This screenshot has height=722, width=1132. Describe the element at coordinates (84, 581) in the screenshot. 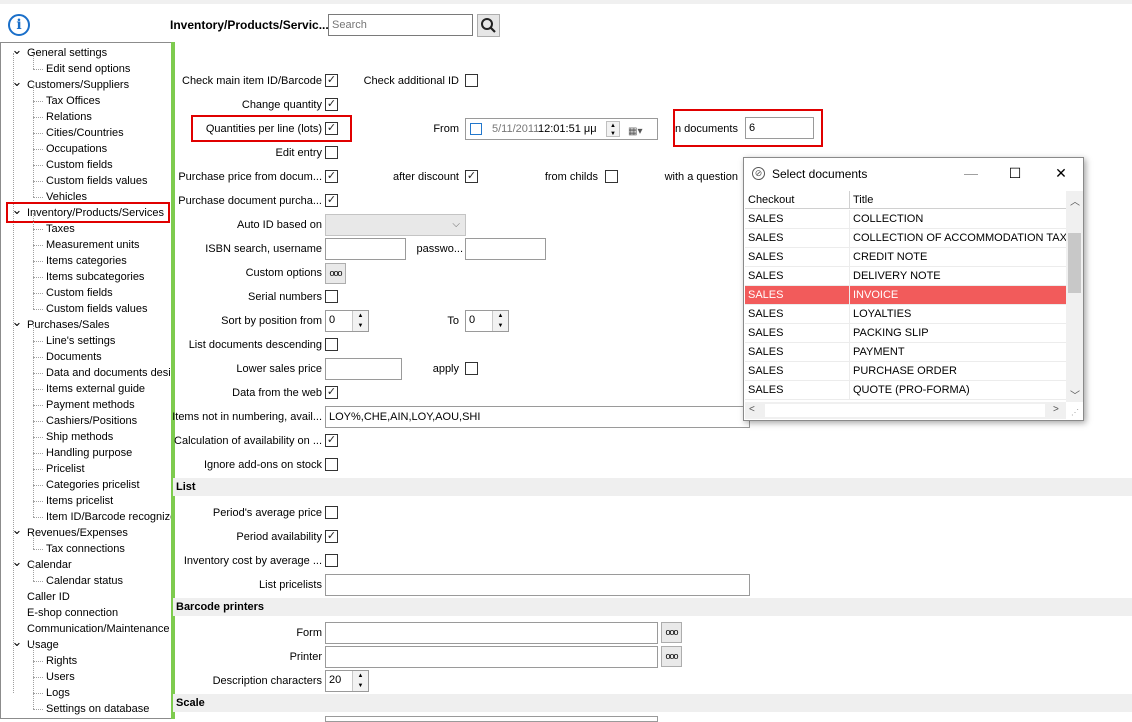

I see `tree-item: Calendar status` at that location.